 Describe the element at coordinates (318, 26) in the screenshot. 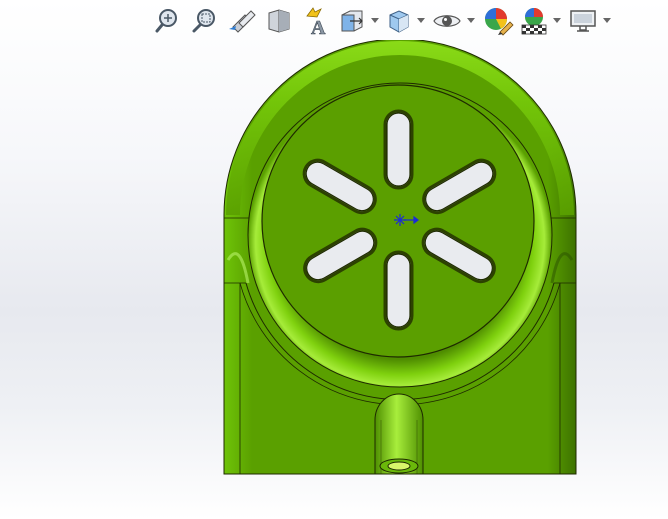

I see `svg-text: A` at that location.